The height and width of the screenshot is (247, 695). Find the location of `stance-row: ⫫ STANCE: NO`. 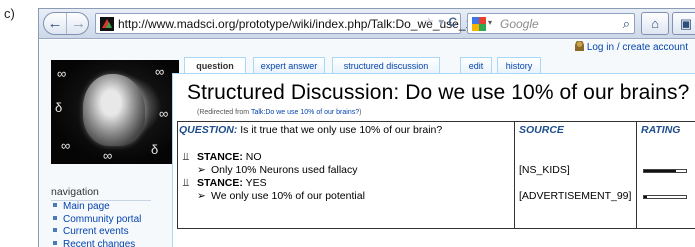

stance-row: ⫫ STANCE: NO is located at coordinates (222, 157).